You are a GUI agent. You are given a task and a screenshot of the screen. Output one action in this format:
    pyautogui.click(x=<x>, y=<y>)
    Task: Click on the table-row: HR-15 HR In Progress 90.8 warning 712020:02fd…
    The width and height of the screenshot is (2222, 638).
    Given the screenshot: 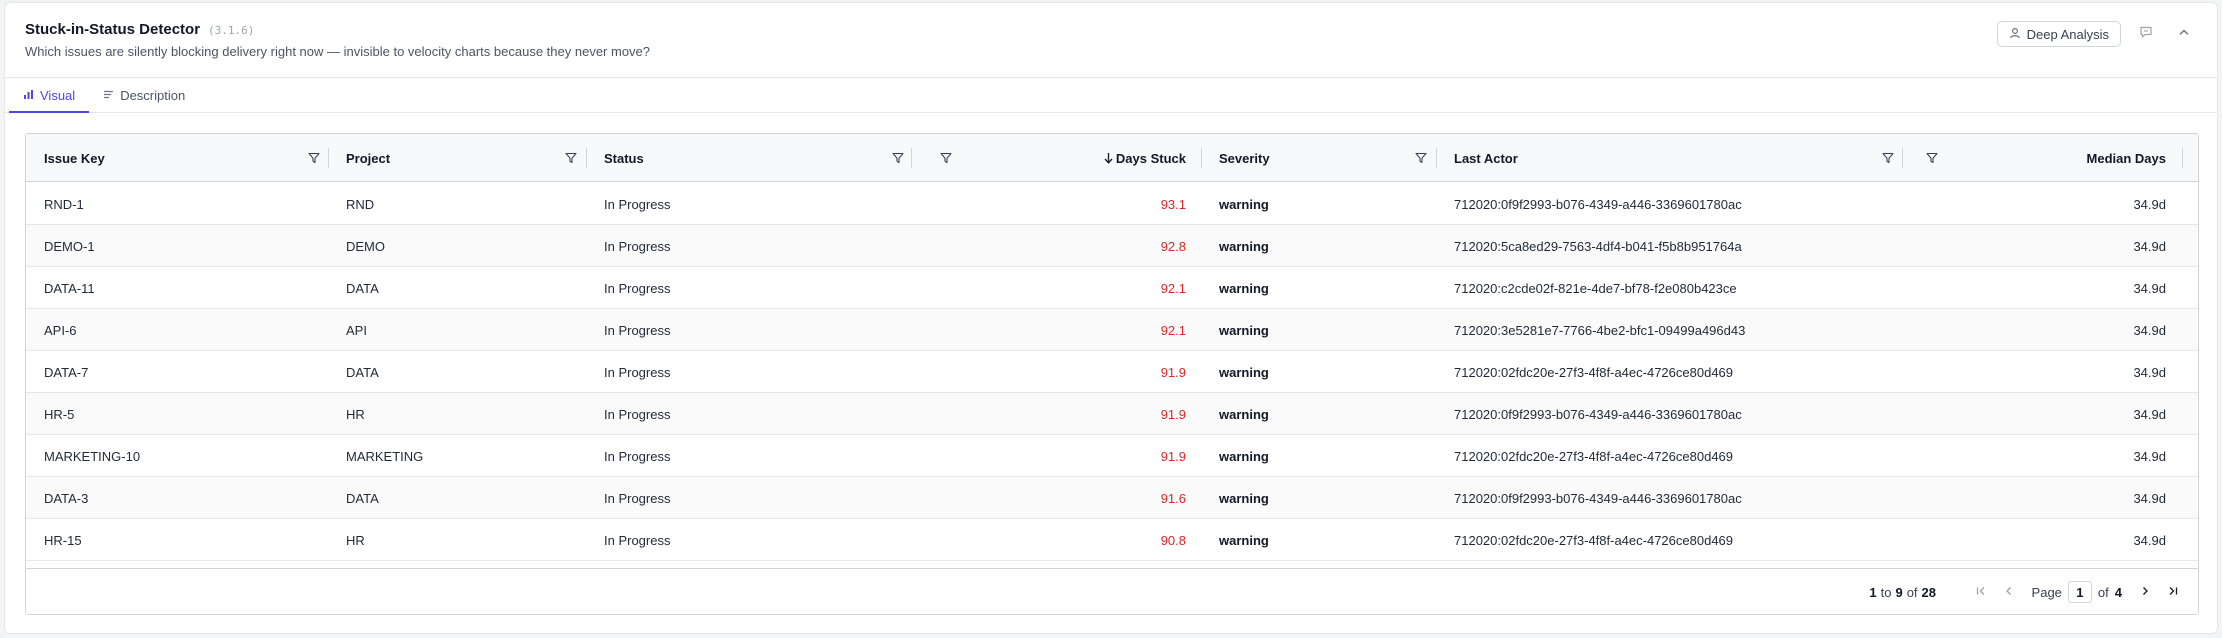 What is the action you would take?
    pyautogui.click(x=1112, y=540)
    